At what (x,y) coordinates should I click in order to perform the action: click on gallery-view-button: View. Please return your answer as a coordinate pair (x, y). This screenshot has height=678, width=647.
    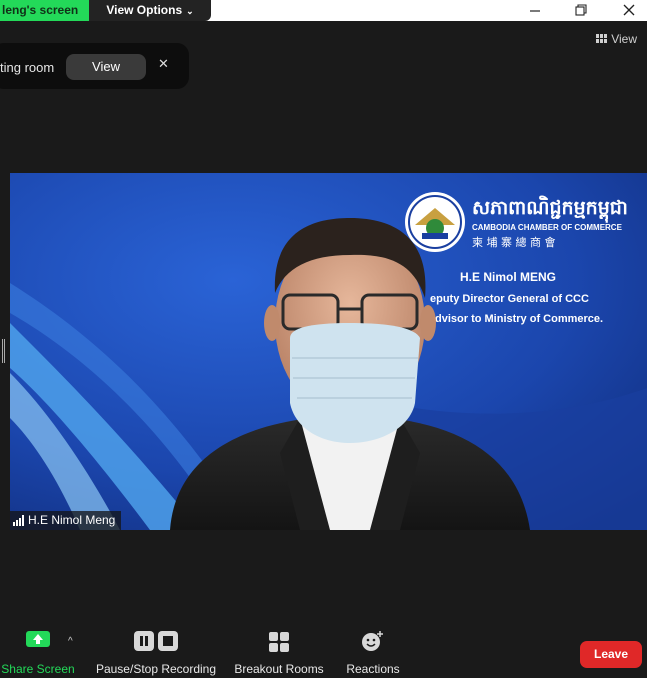
    Looking at the image, I should click on (616, 39).